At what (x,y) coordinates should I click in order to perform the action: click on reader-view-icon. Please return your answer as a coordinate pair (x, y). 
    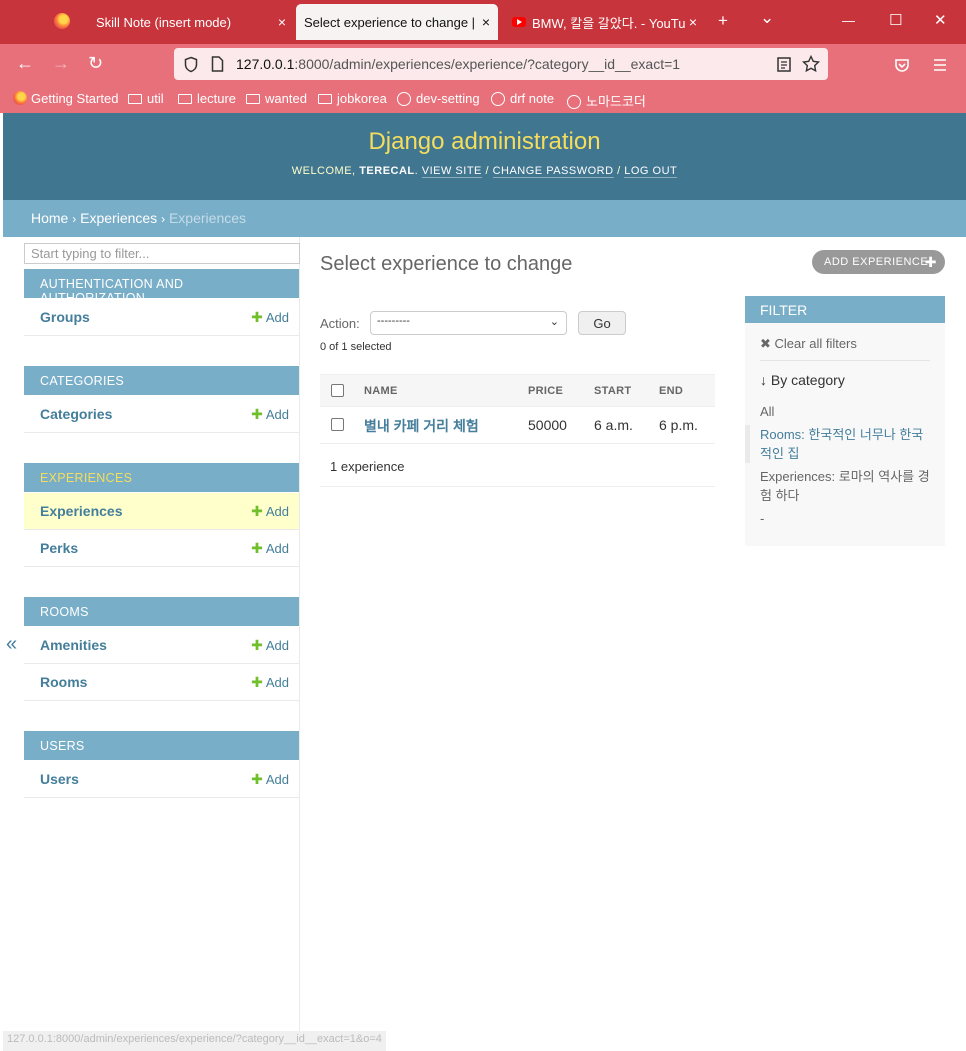
    Looking at the image, I should click on (784, 64).